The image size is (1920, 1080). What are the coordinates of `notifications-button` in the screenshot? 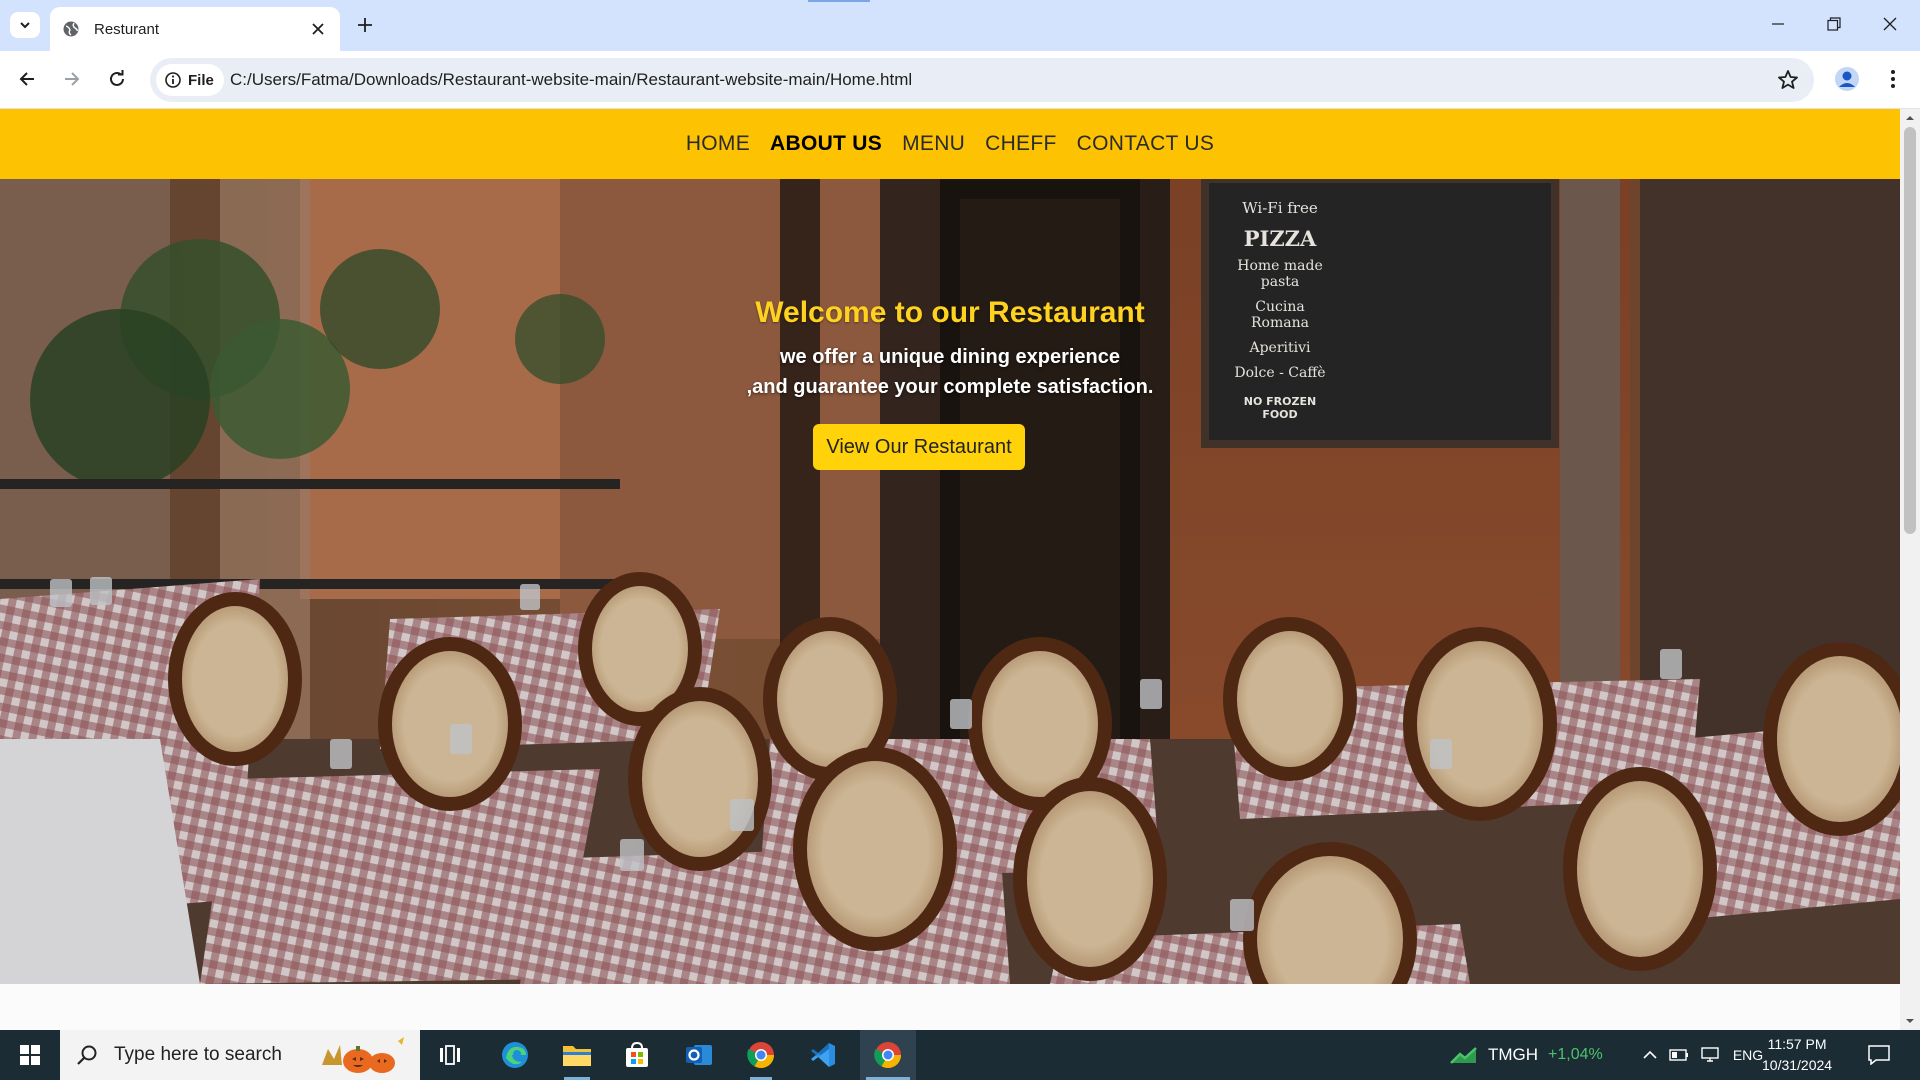 It's located at (1879, 1055).